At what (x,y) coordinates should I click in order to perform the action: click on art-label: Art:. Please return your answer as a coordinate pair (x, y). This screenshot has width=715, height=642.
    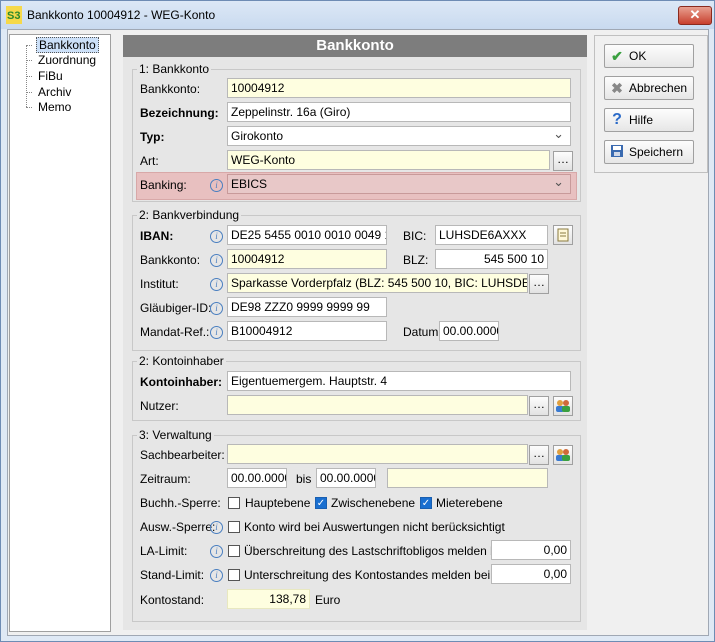
    Looking at the image, I should click on (149, 161).